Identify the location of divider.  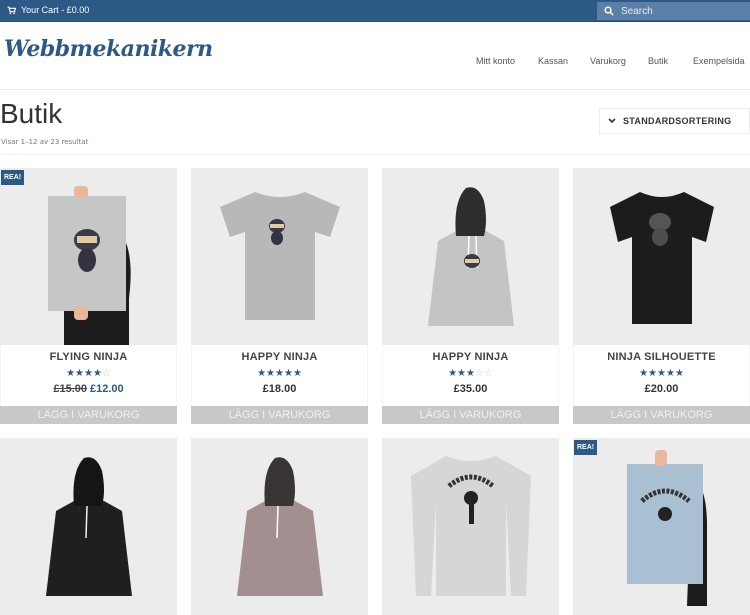
(375, 154).